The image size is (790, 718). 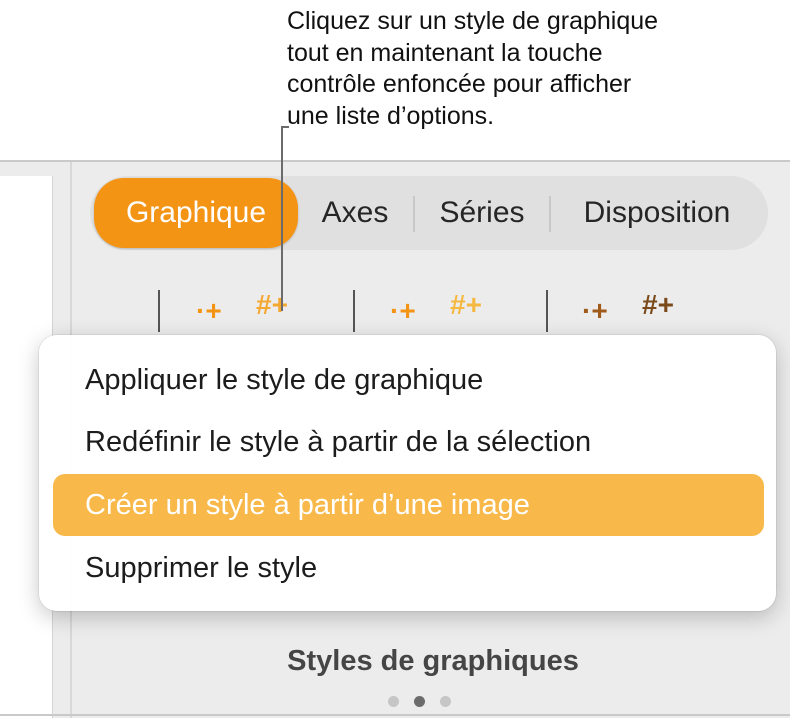 I want to click on callout-leader-line, so click(x=282, y=218).